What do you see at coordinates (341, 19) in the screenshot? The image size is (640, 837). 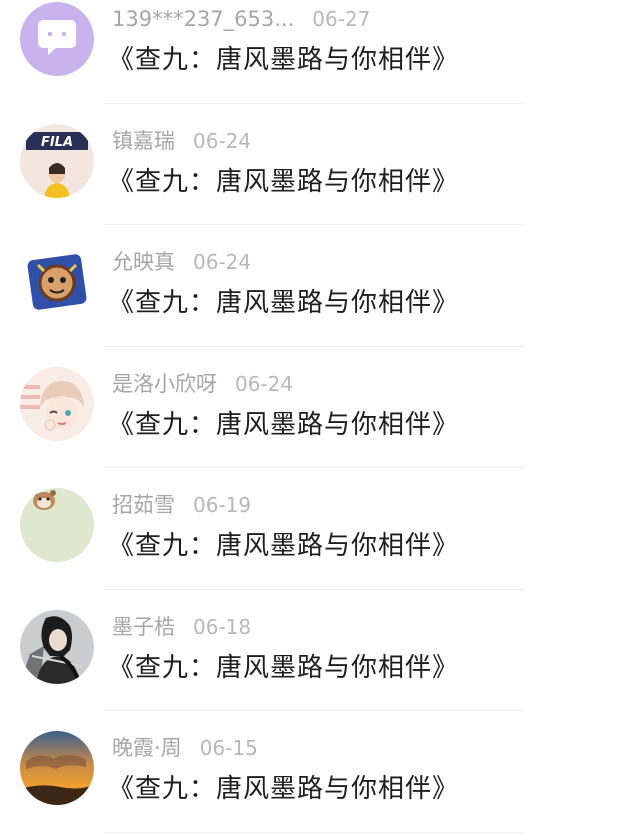 I see `timestamp: 06-27` at bounding box center [341, 19].